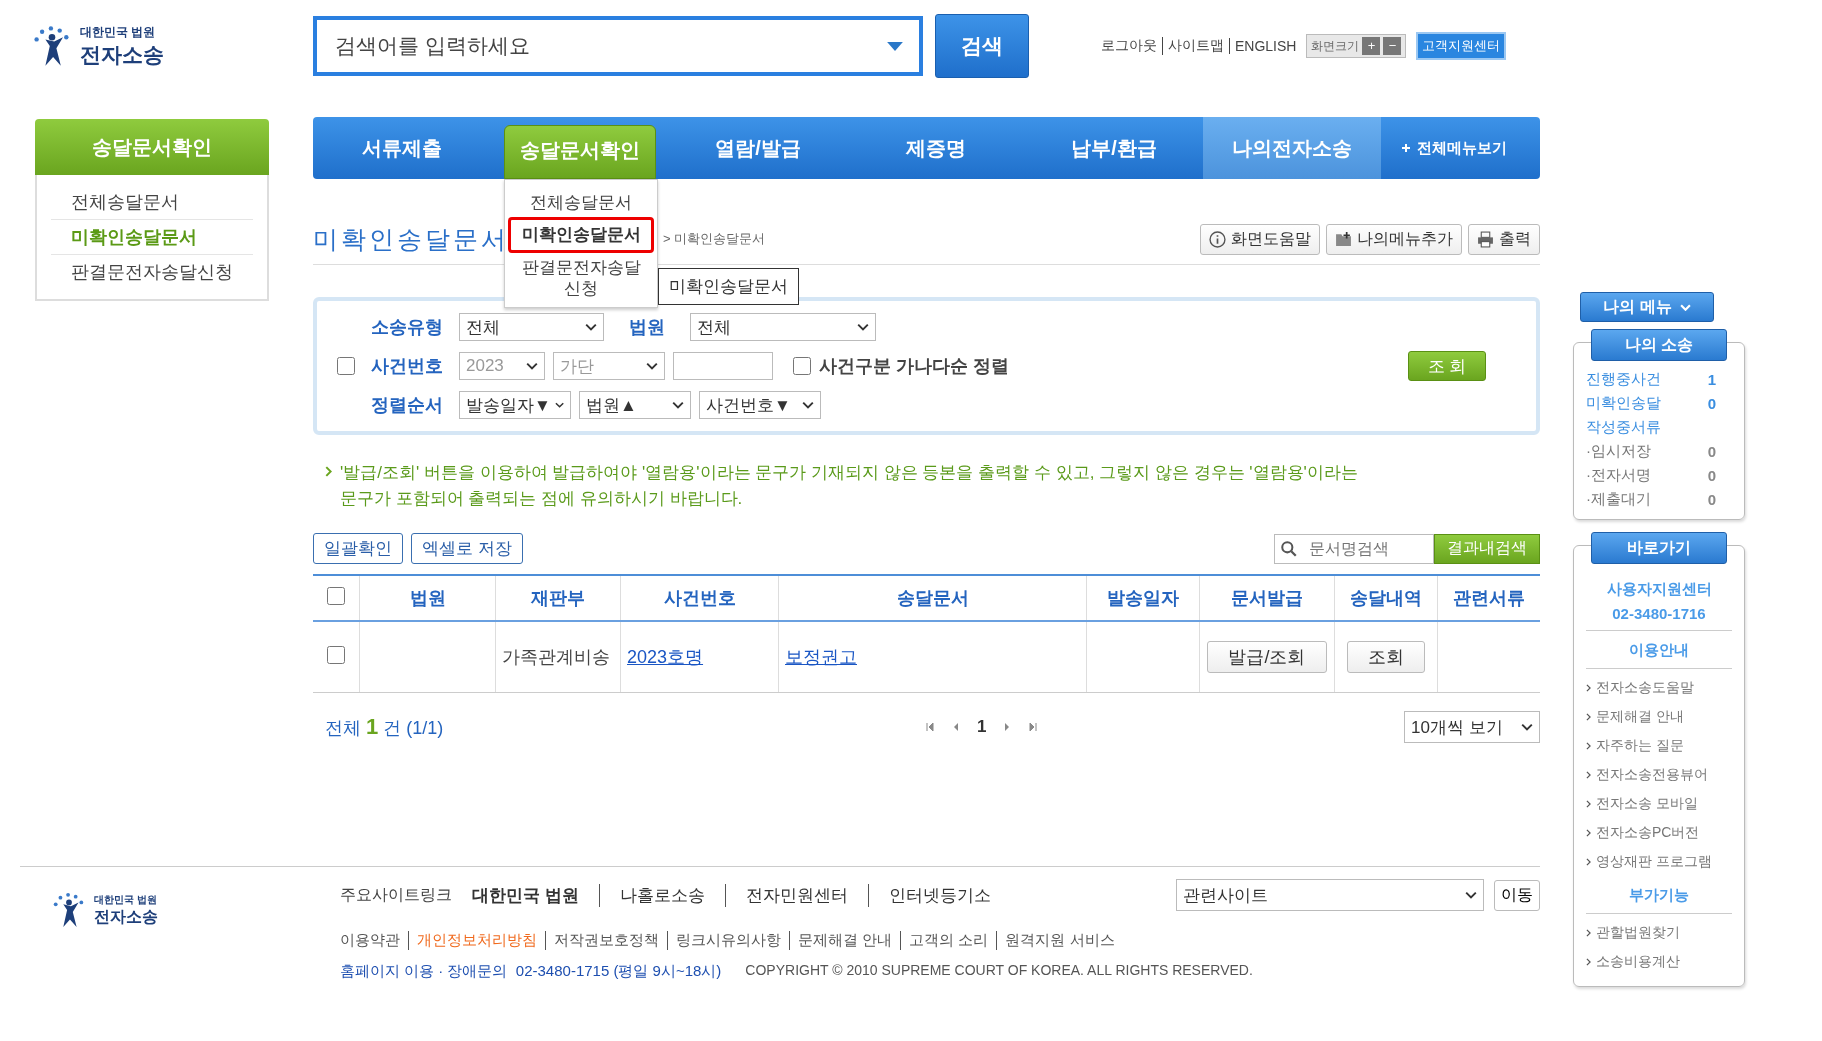  I want to click on select-field: 법원▲, so click(635, 405).